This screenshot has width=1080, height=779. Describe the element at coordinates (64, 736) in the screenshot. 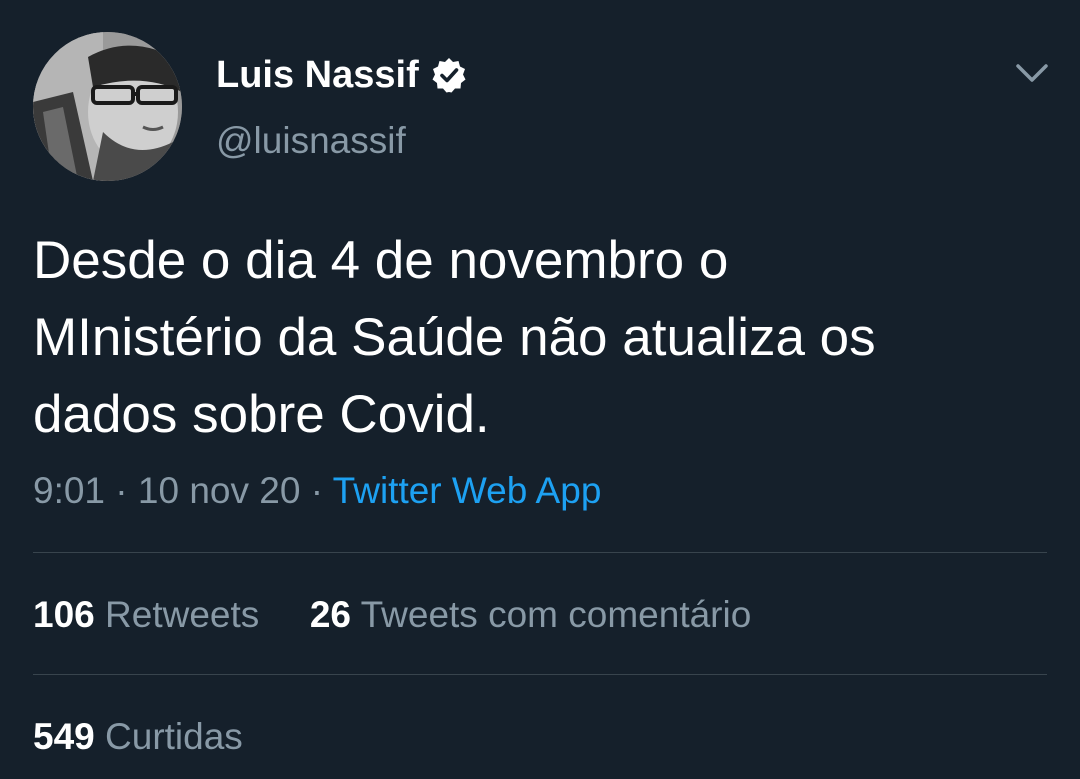

I see `likes-count: 549` at that location.